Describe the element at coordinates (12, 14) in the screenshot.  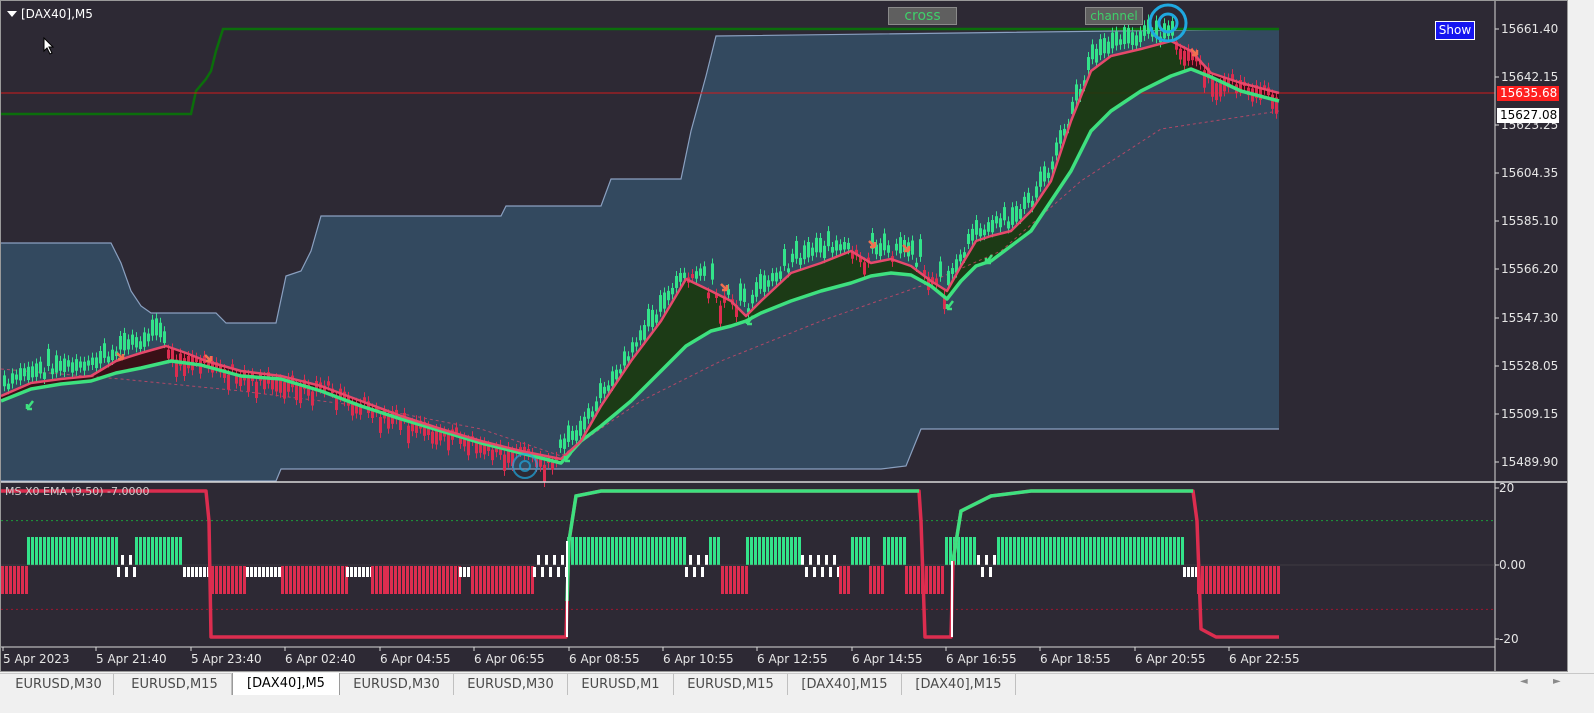
I see `dropdown-triangle-icon` at that location.